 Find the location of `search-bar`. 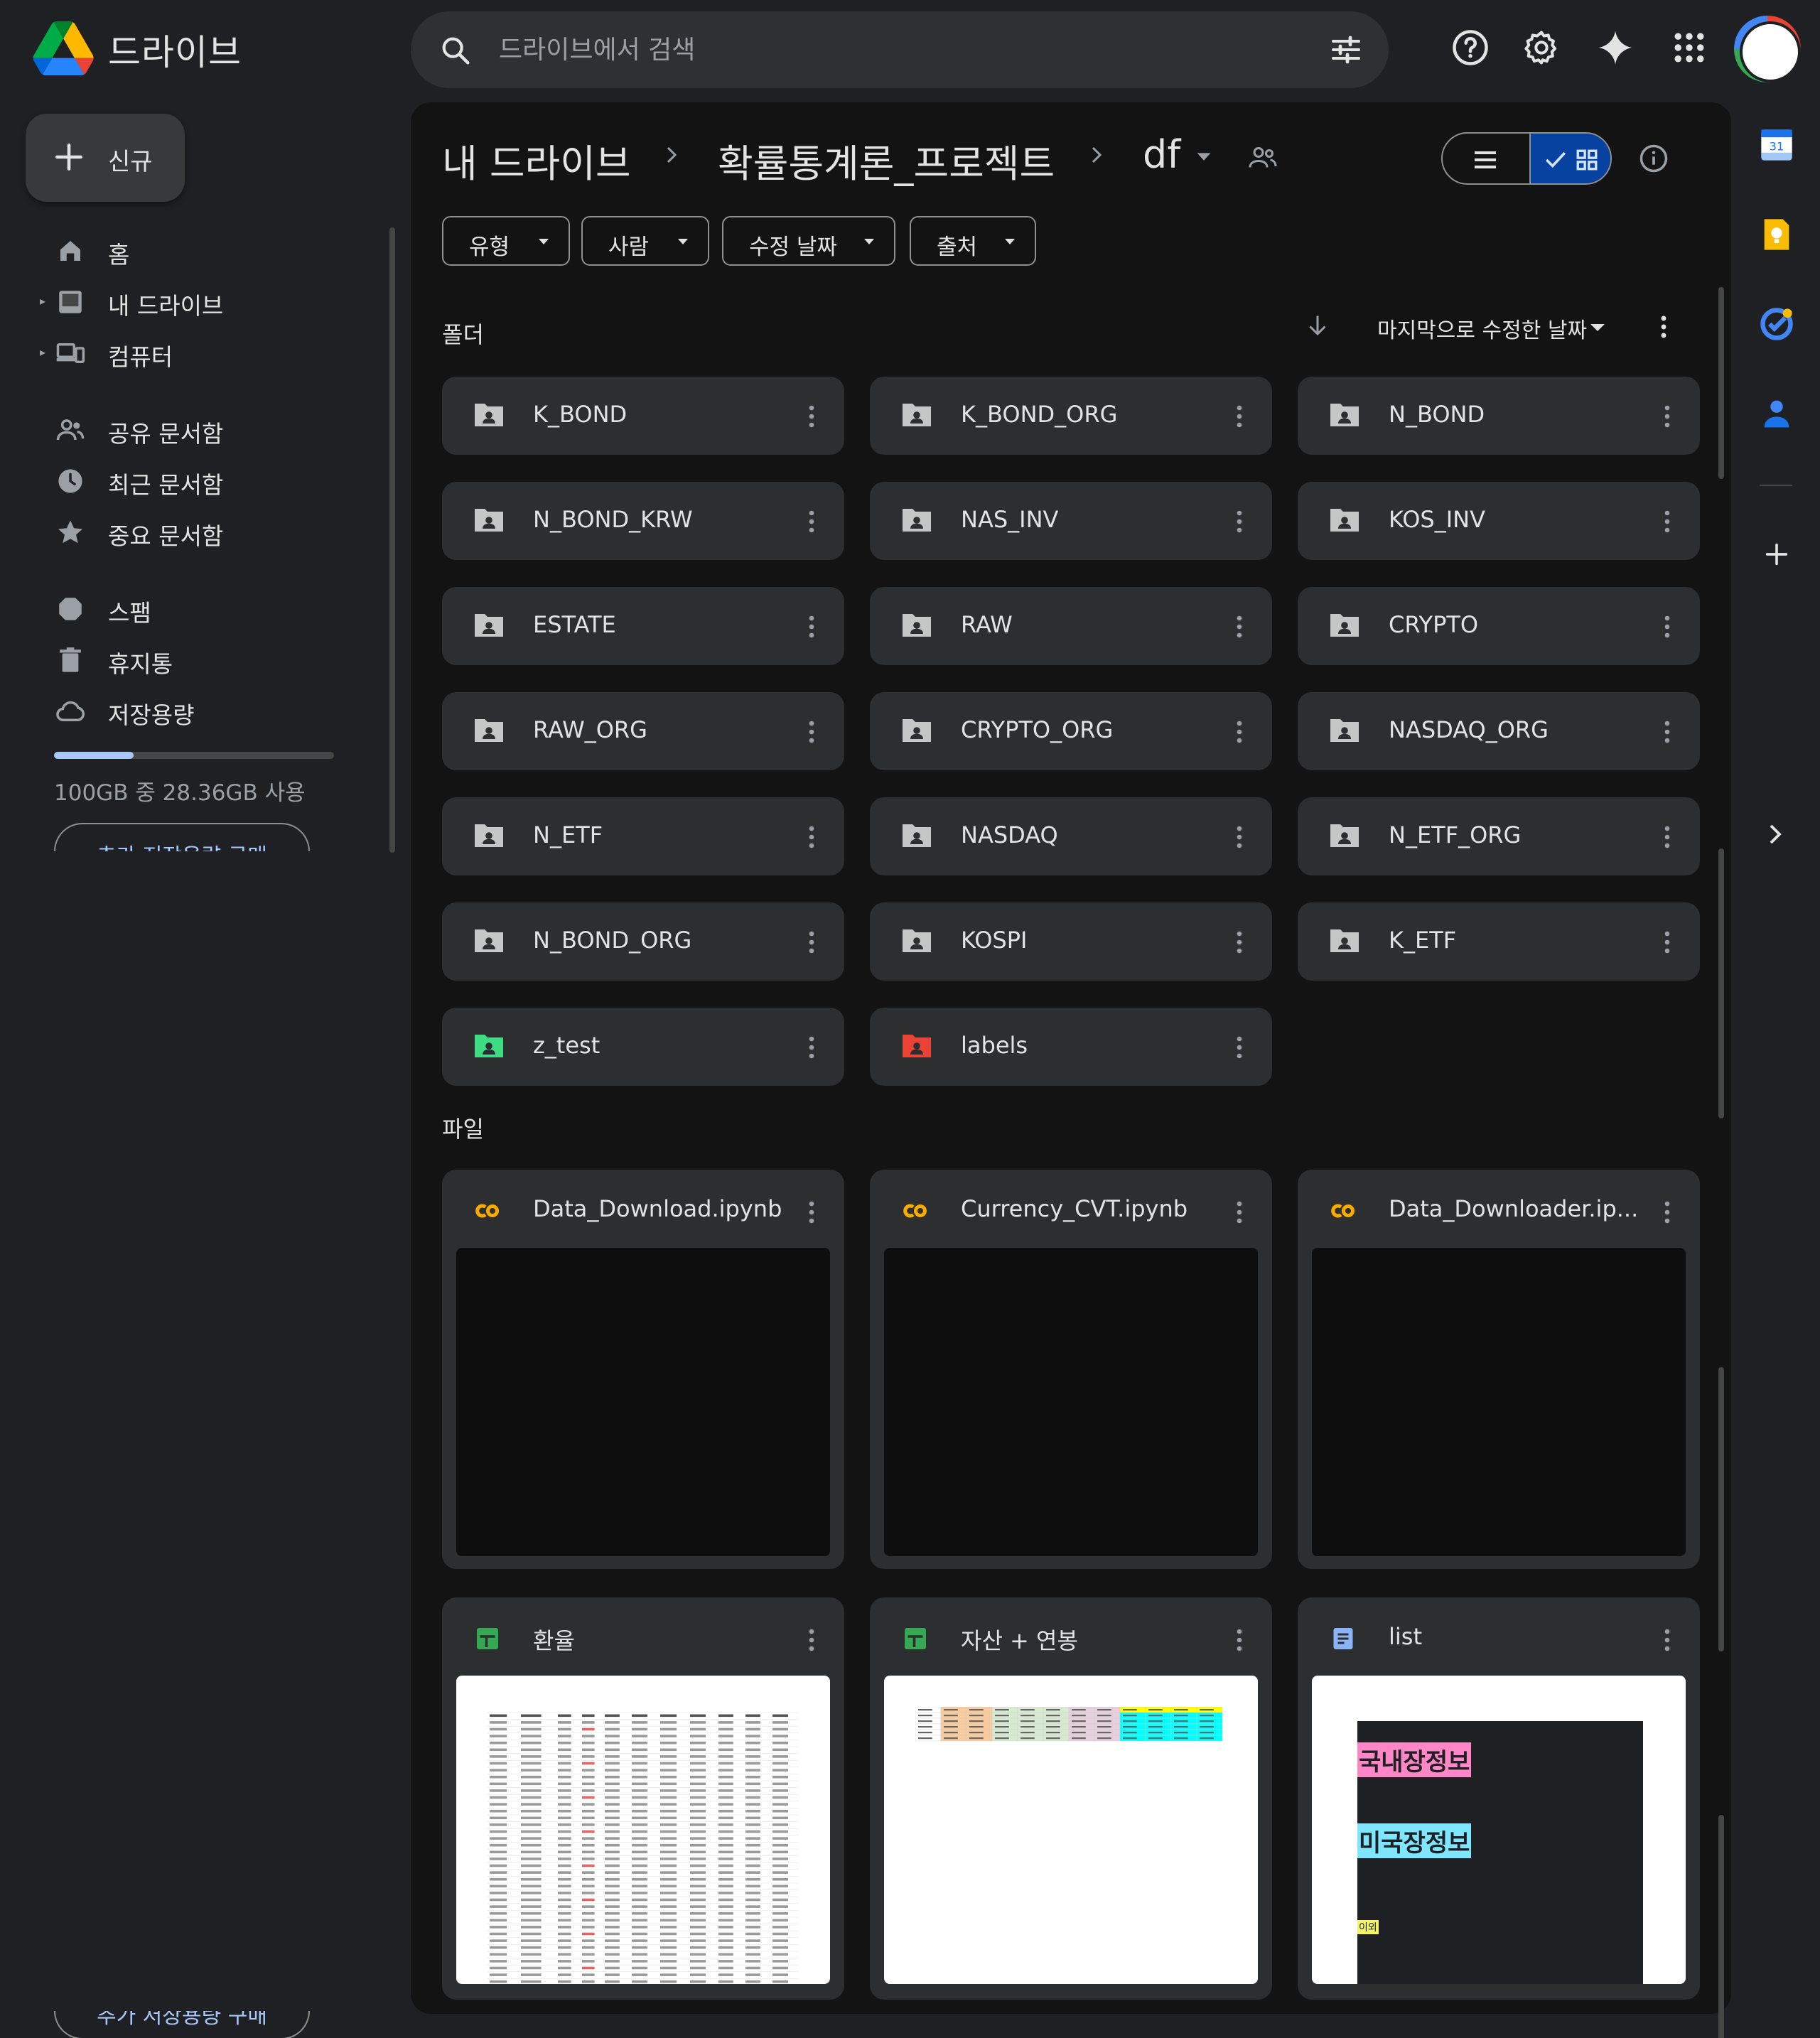

search-bar is located at coordinates (900, 50).